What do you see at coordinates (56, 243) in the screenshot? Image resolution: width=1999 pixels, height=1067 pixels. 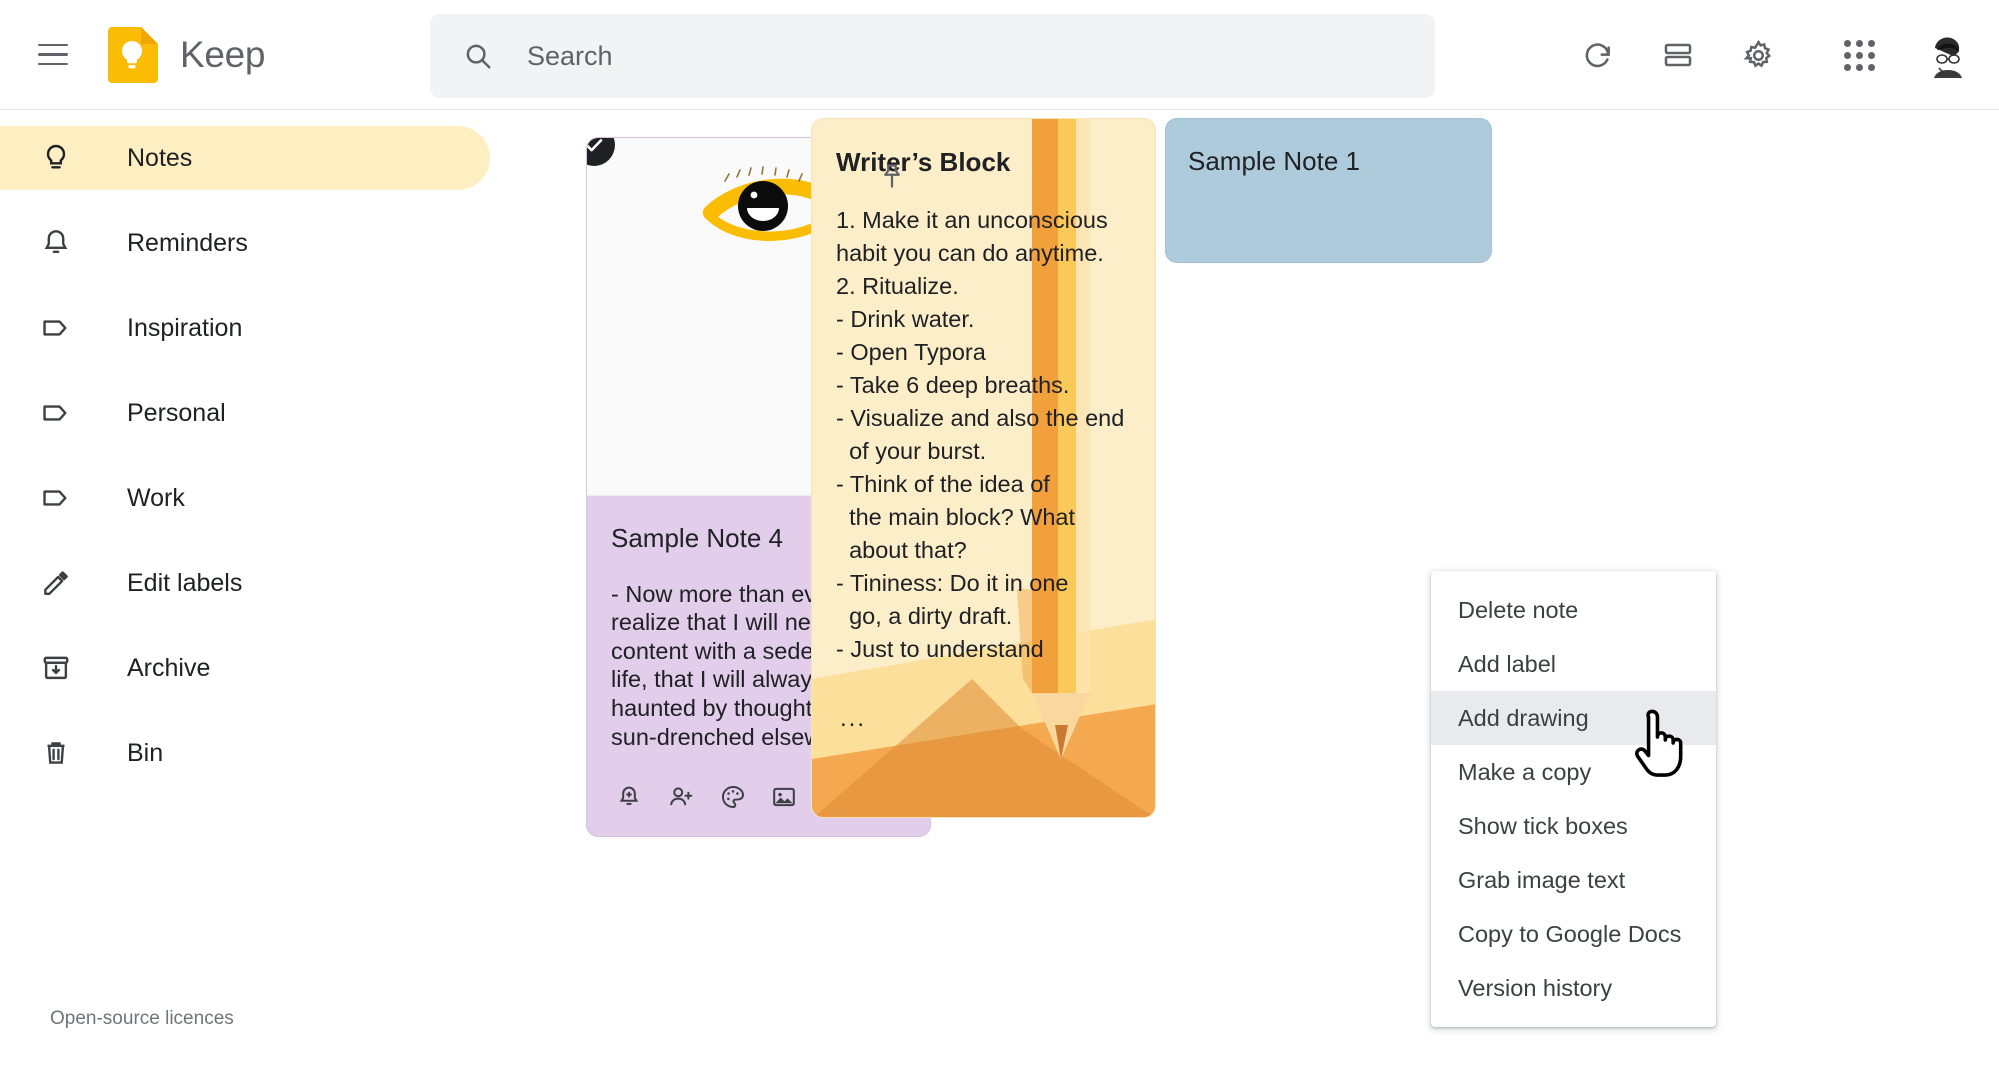 I see `bell-icon` at bounding box center [56, 243].